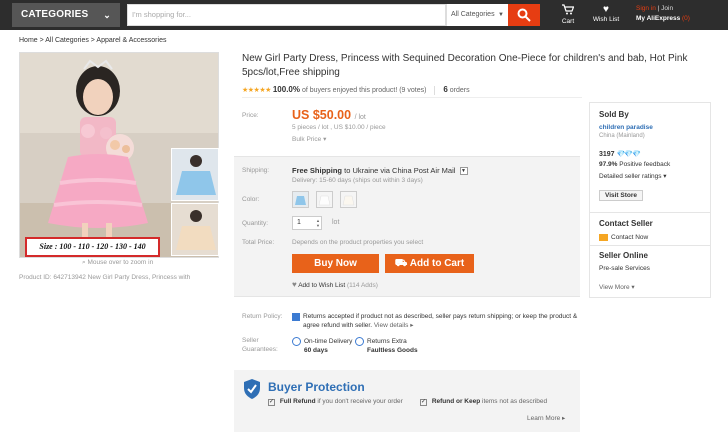 Image resolution: width=728 pixels, height=440 pixels. I want to click on zoom-hint: ⌕ Mouse over to zoom in, so click(117, 263).